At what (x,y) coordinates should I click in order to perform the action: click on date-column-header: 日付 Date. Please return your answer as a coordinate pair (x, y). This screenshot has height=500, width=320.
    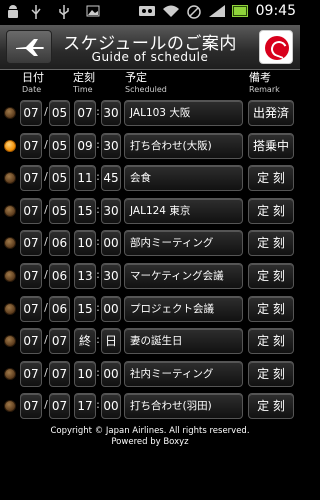
    Looking at the image, I should click on (33, 83).